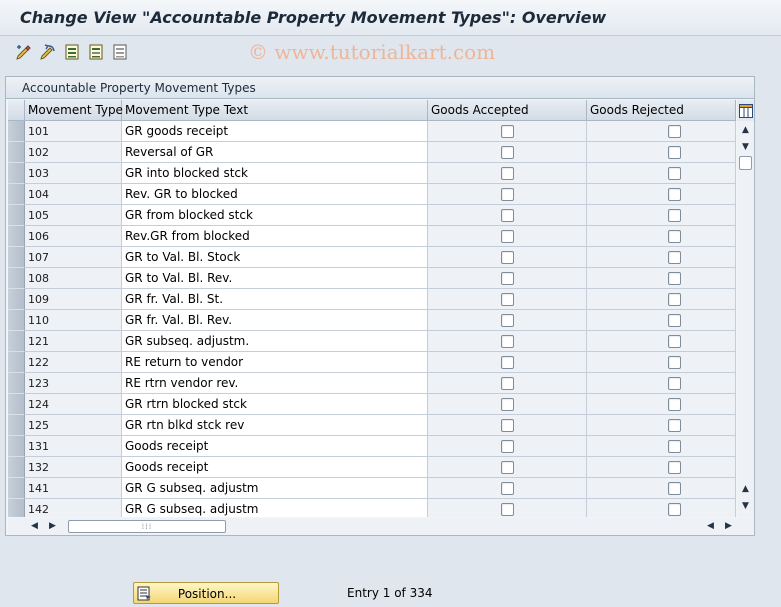  What do you see at coordinates (72, 52) in the screenshot?
I see `select-all-icon` at bounding box center [72, 52].